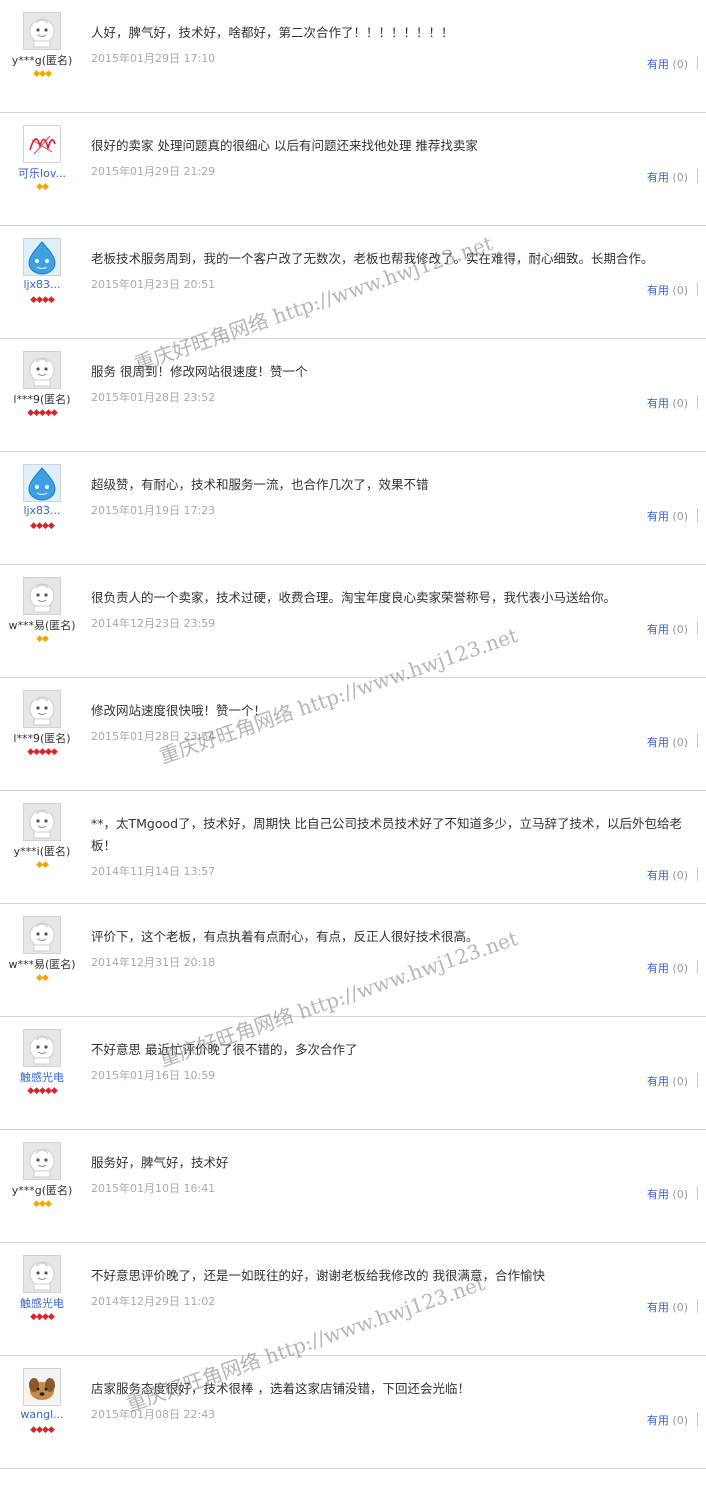 The image size is (706, 1503). I want to click on review-content: 很好的卖家 处理问题真的很细心 以后有问题还来找他处理 推荐找卖家, so click(284, 145).